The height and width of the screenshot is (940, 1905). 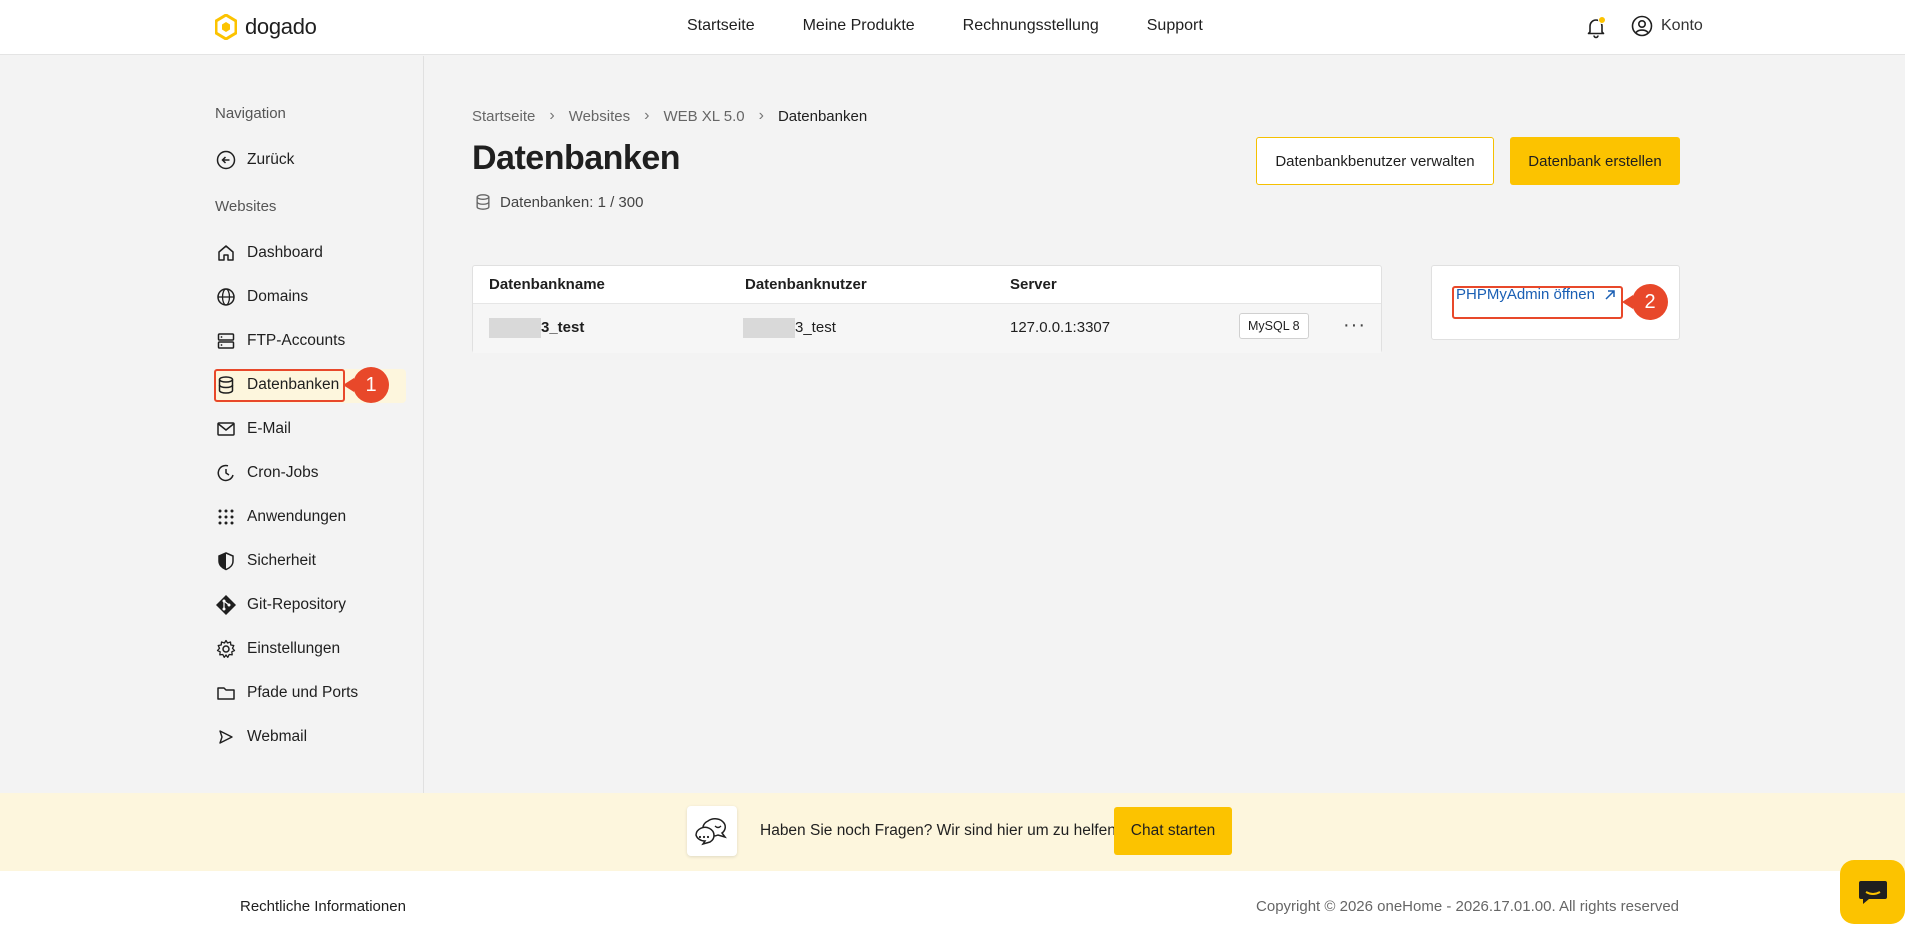 What do you see at coordinates (572, 202) in the screenshot?
I see `database-count-text: Datenbanken: 1 / 300` at bounding box center [572, 202].